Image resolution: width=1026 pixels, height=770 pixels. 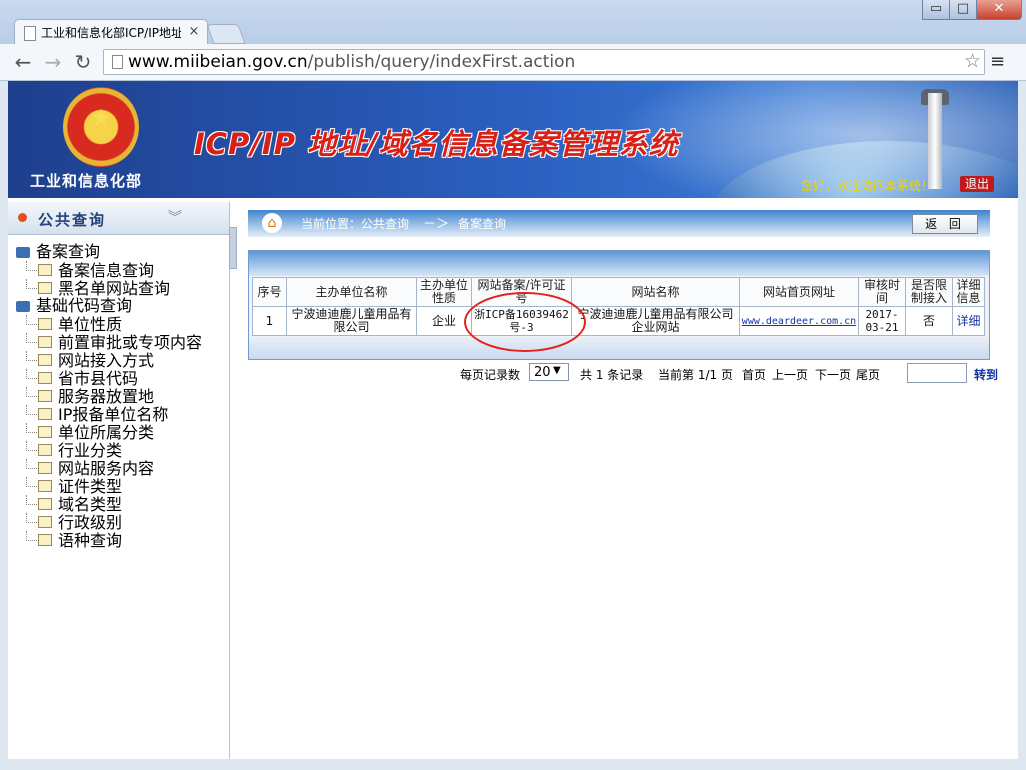 I want to click on reload-icon: ↻, so click(x=83, y=62).